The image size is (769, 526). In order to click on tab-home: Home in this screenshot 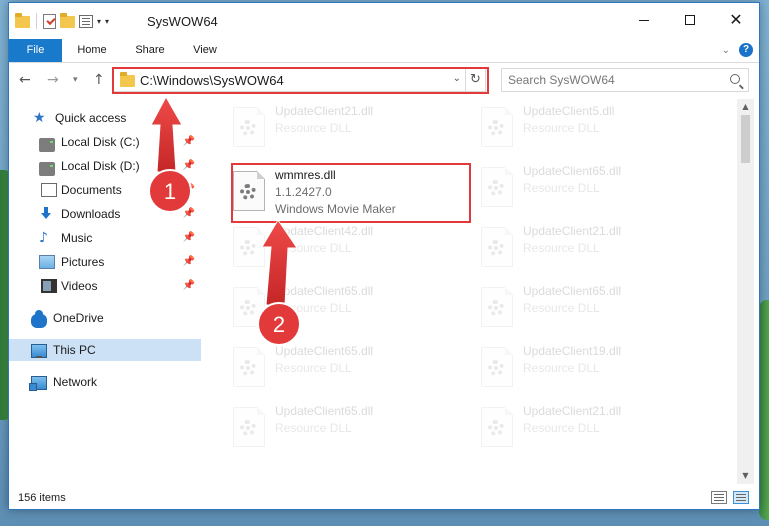, I will do `click(92, 50)`.